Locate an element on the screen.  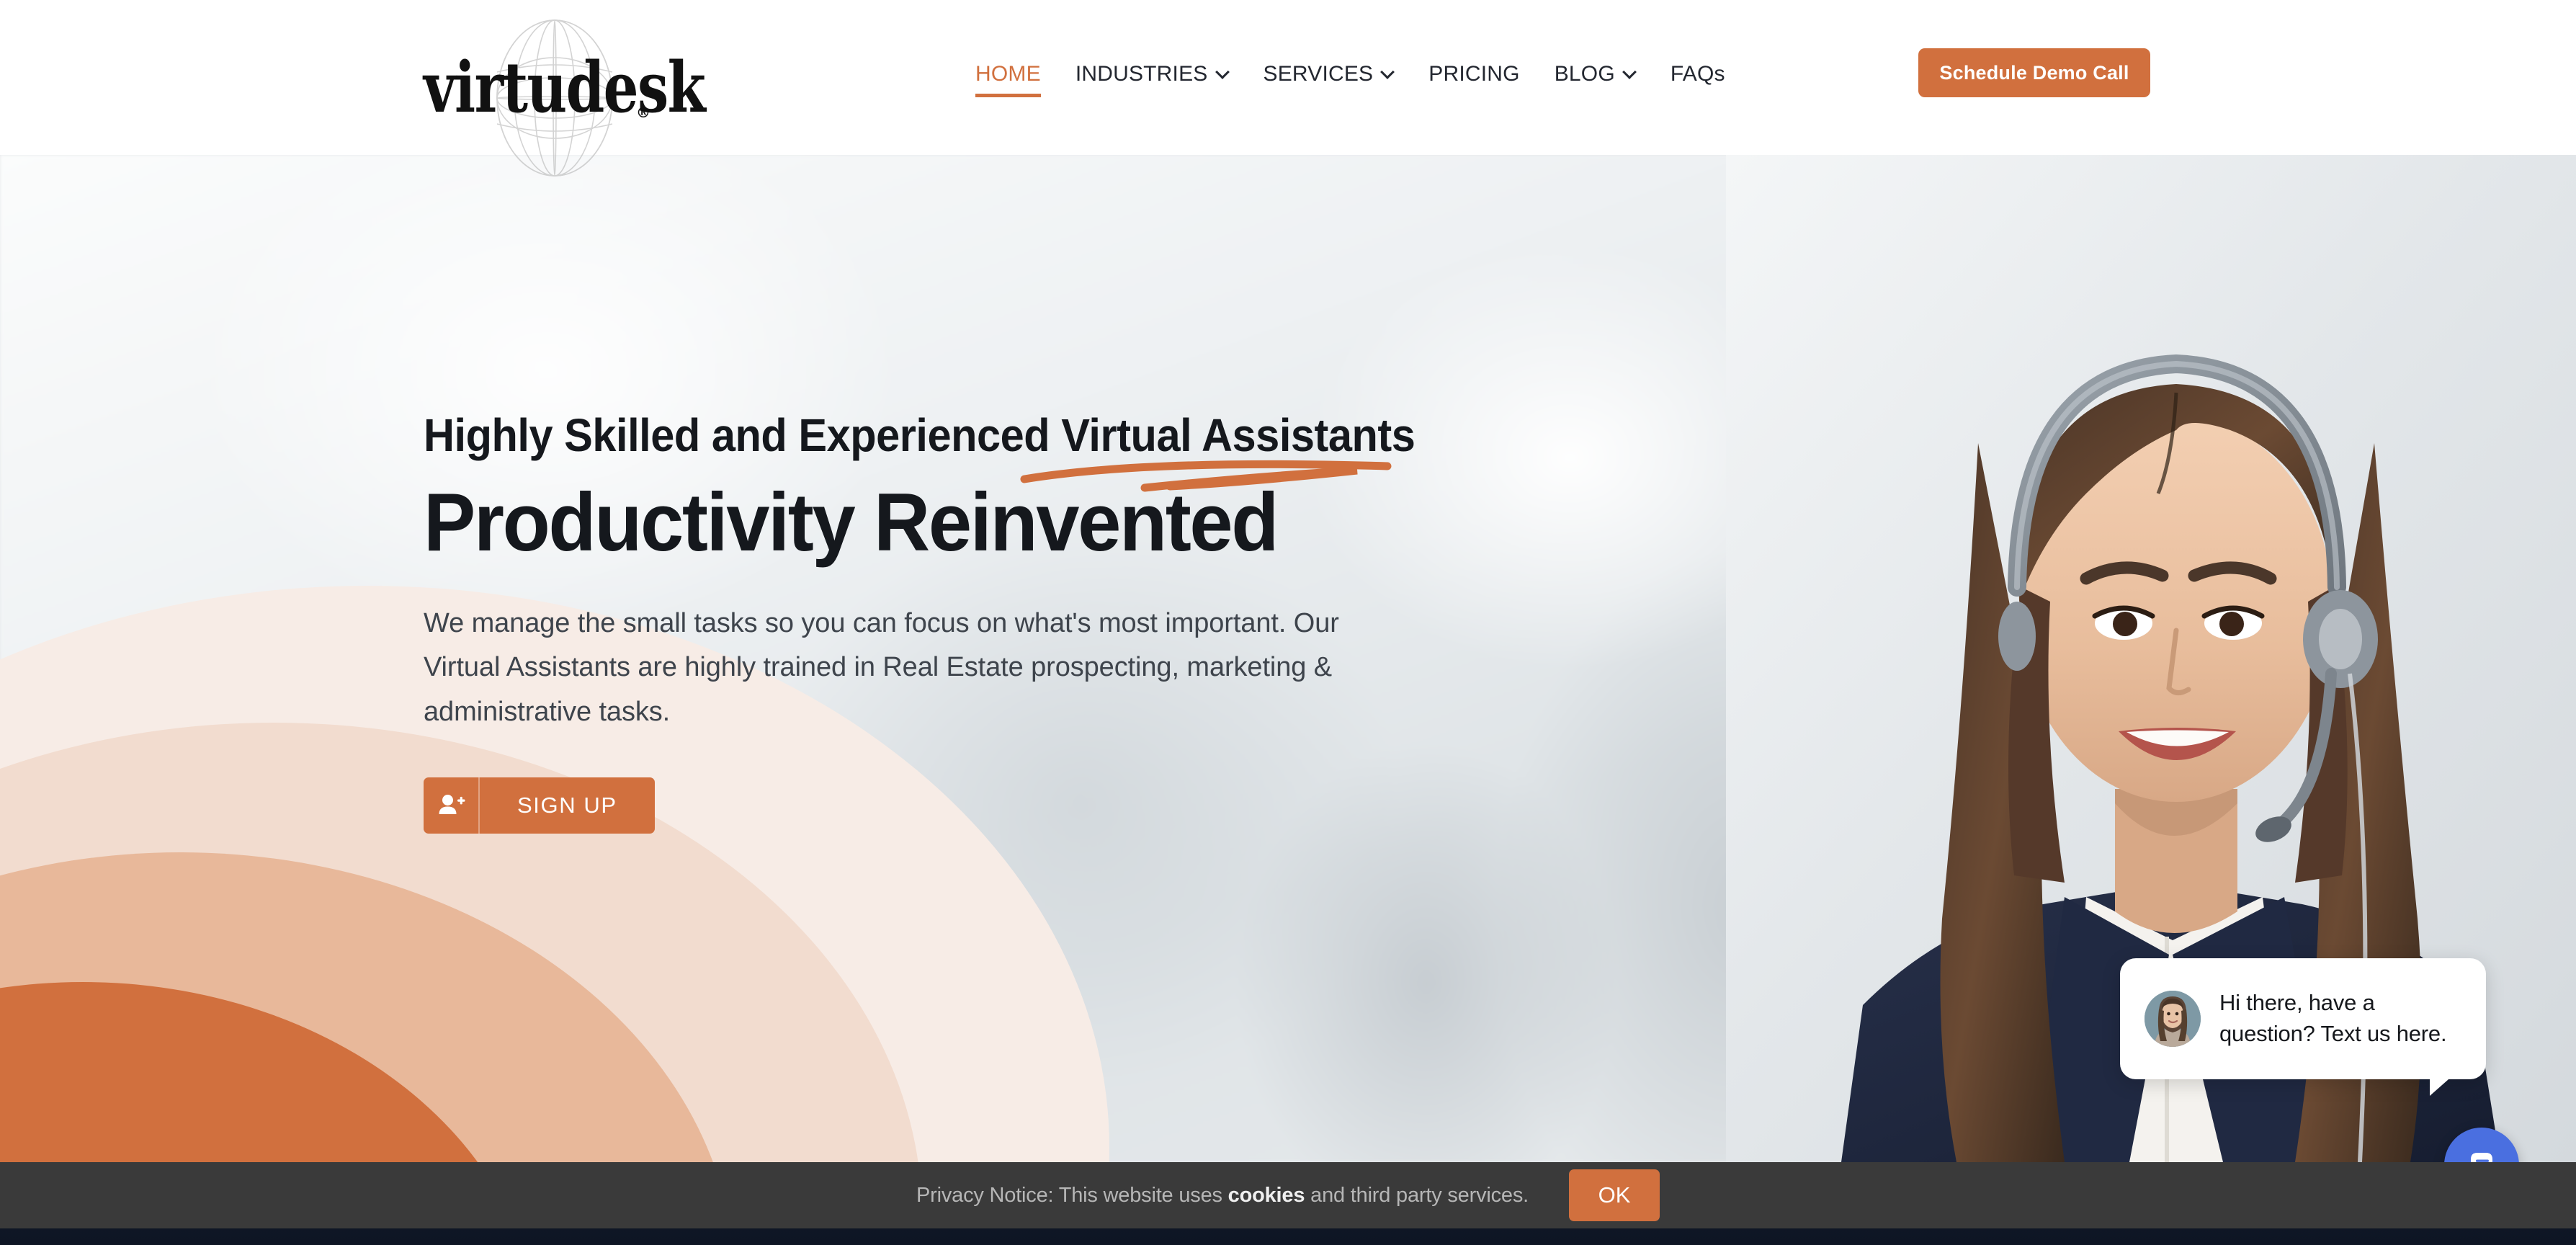
cookie-text-before: Privacy Notice: This website uses is located at coordinates (1072, 1195).